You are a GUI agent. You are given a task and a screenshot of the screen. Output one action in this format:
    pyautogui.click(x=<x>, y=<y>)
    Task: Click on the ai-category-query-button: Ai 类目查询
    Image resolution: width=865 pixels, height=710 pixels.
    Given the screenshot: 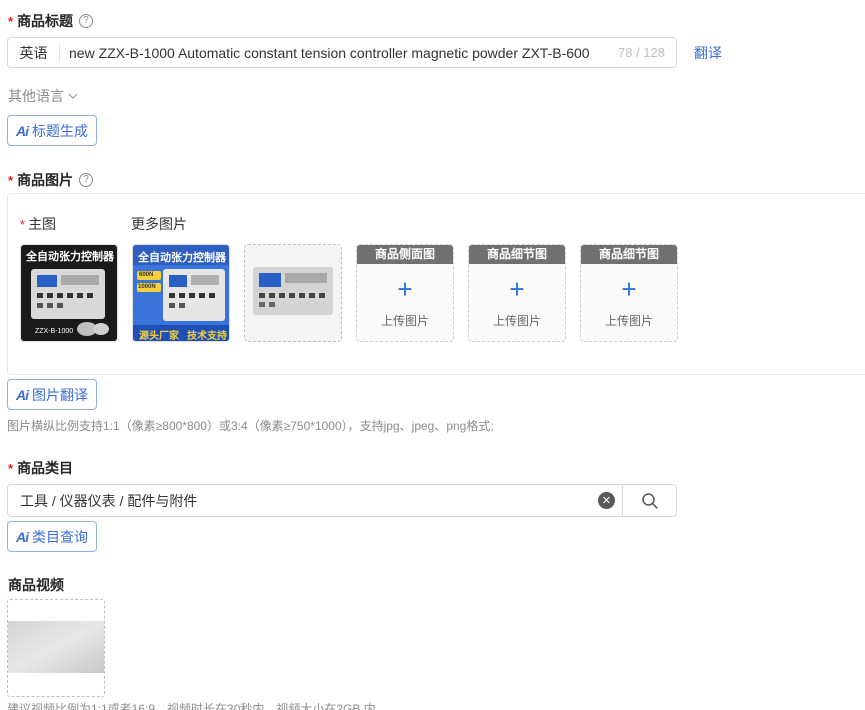 What is the action you would take?
    pyautogui.click(x=52, y=536)
    